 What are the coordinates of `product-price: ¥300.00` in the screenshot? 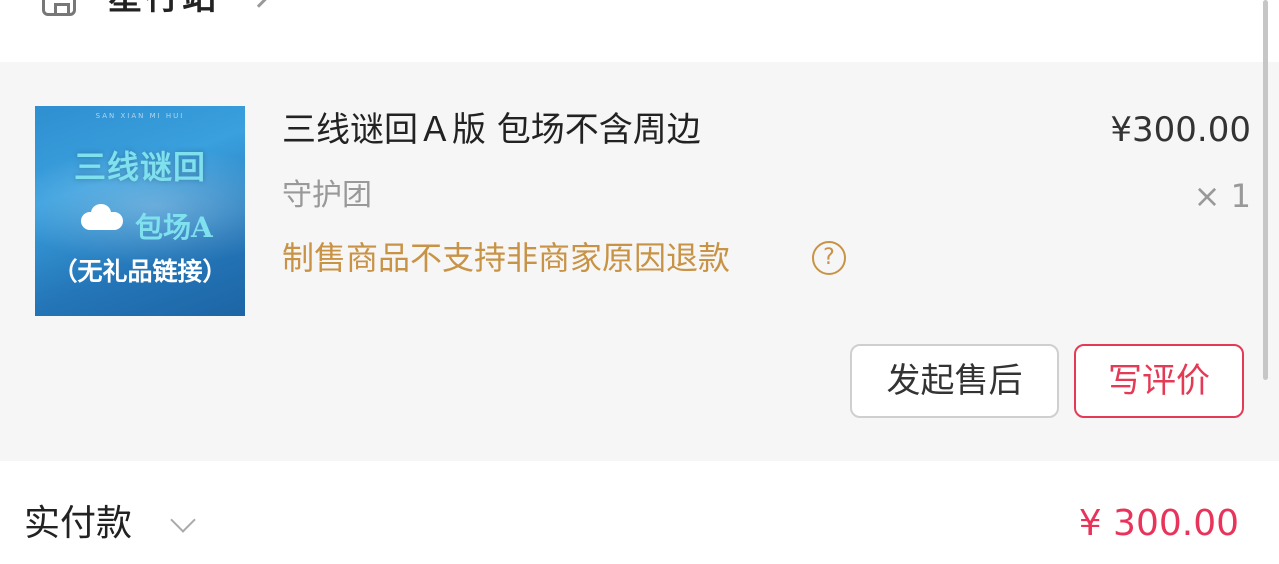 It's located at (1180, 130).